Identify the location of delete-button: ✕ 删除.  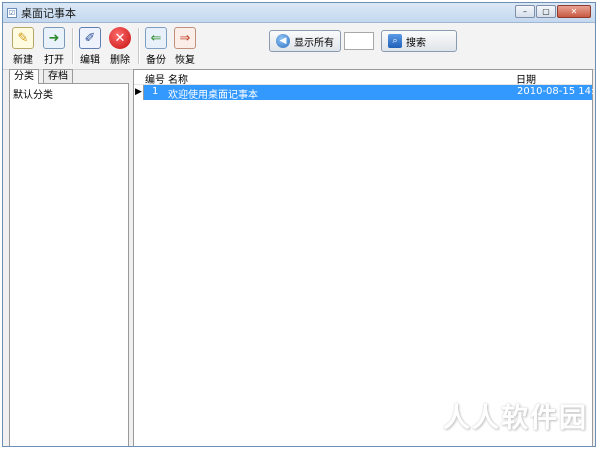
(120, 46).